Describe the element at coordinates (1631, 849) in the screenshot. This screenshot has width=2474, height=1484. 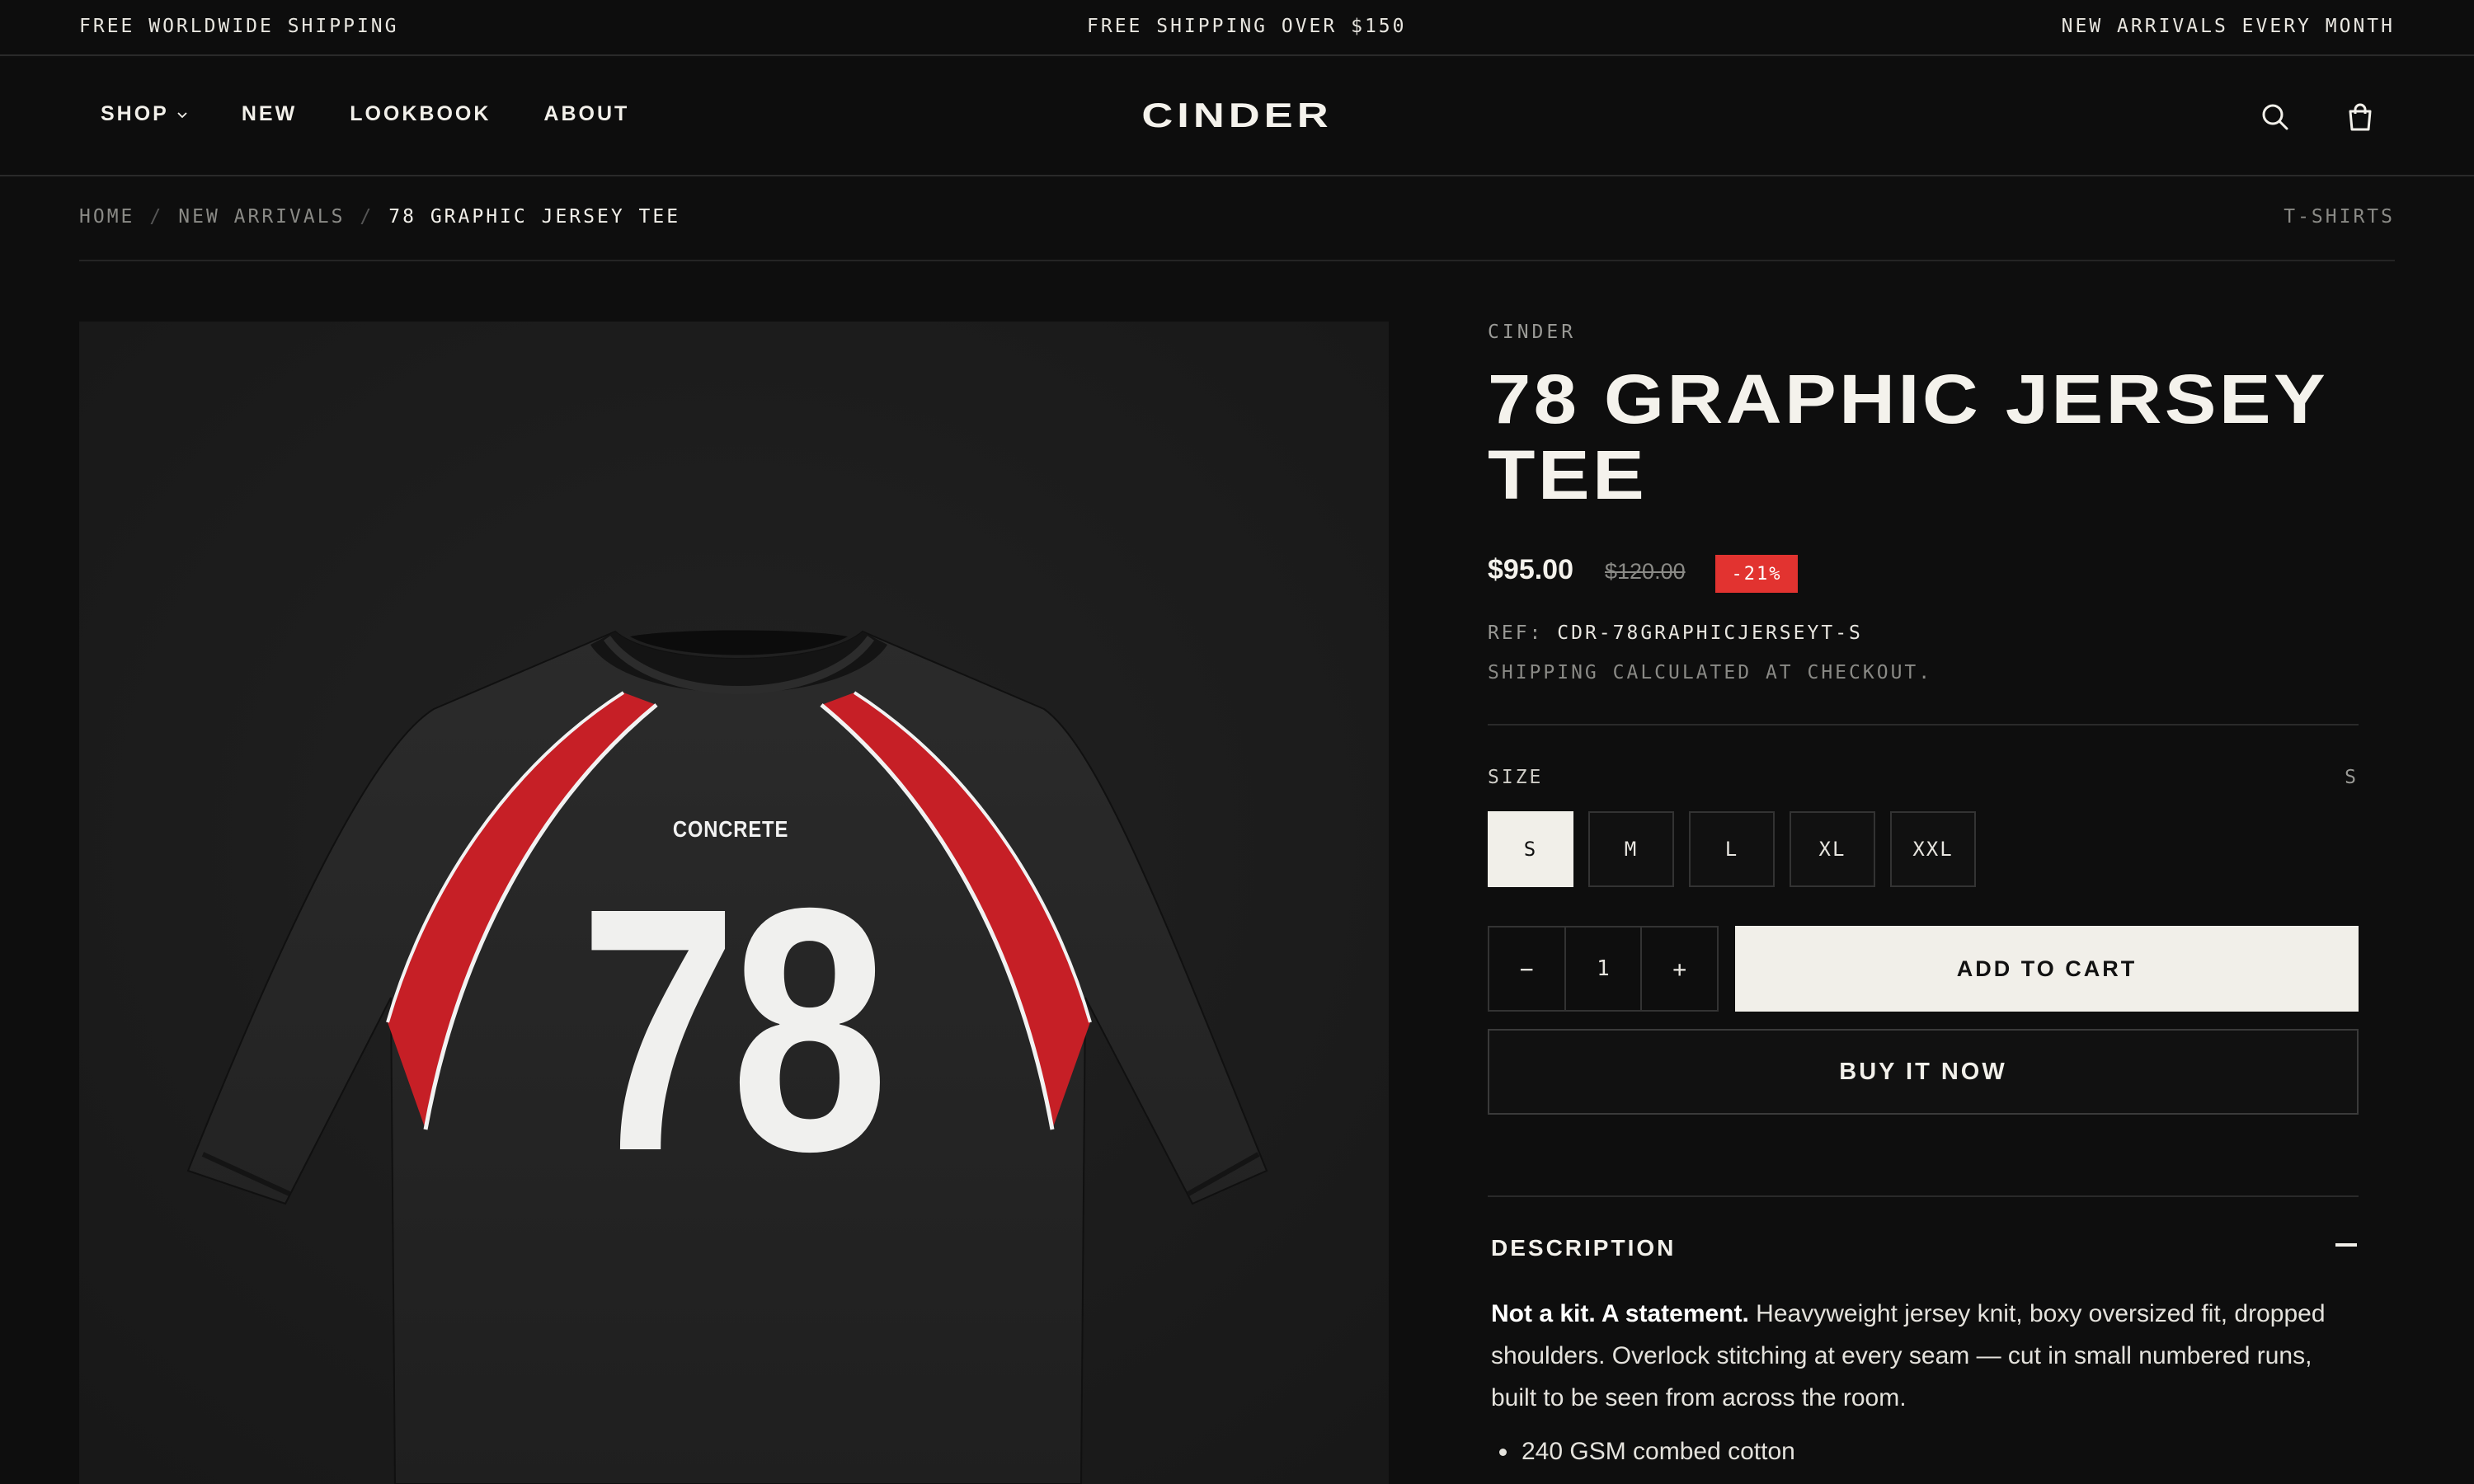
I see `size-option-m: M` at that location.